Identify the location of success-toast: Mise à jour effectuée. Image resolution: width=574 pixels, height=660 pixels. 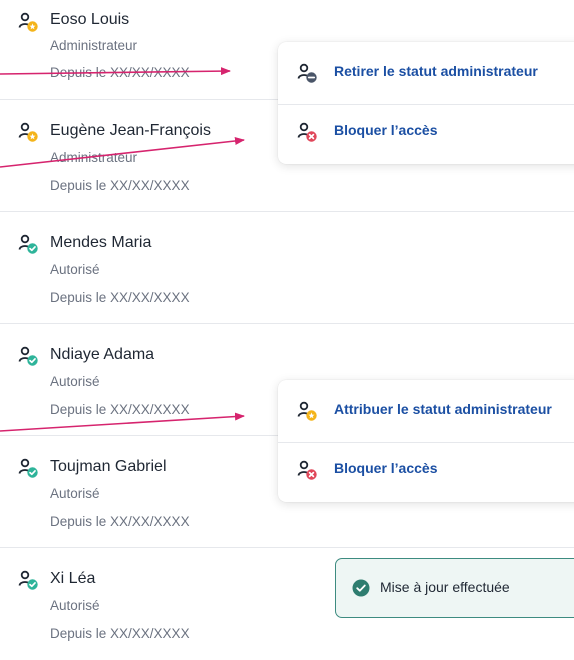
(454, 588).